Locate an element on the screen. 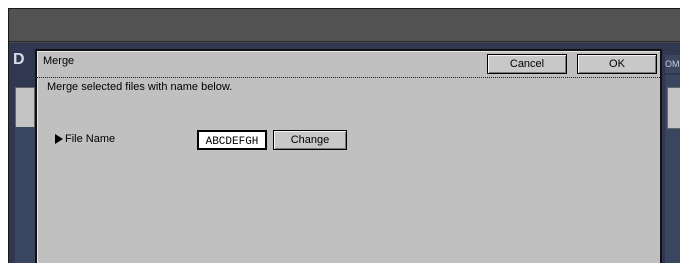 This screenshot has height=263, width=680. cancel-button: Cancel is located at coordinates (527, 64).